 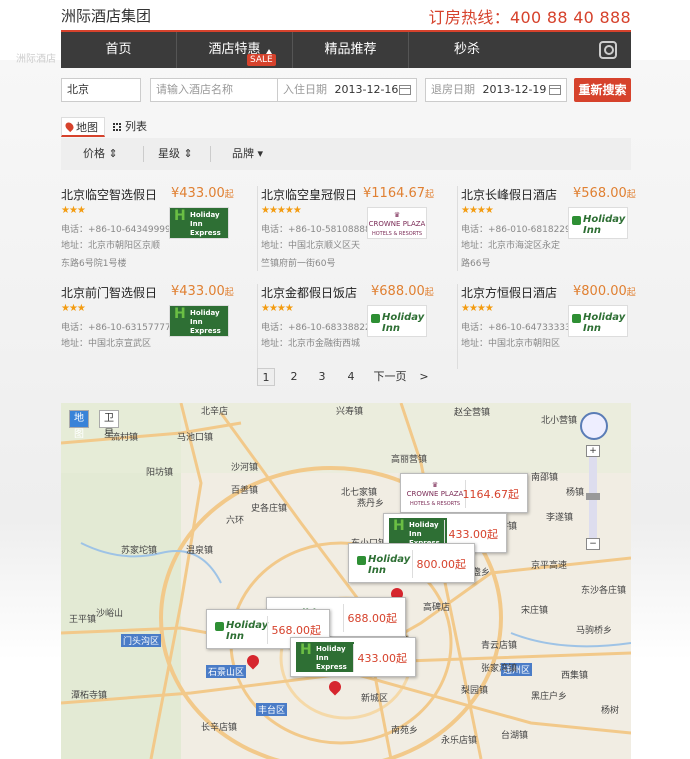 I want to click on search-button: 重新搜索, so click(x=602, y=90).